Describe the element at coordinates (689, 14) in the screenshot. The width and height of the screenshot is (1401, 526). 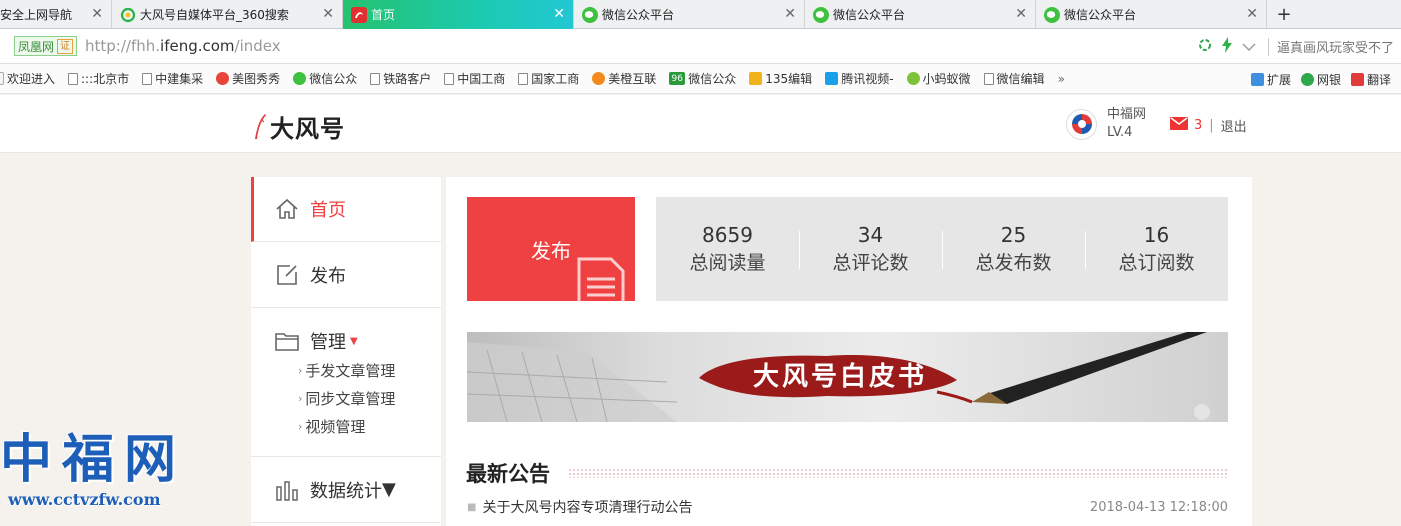
I see `browser-tab-3: 微信公众平台 ✕` at that location.